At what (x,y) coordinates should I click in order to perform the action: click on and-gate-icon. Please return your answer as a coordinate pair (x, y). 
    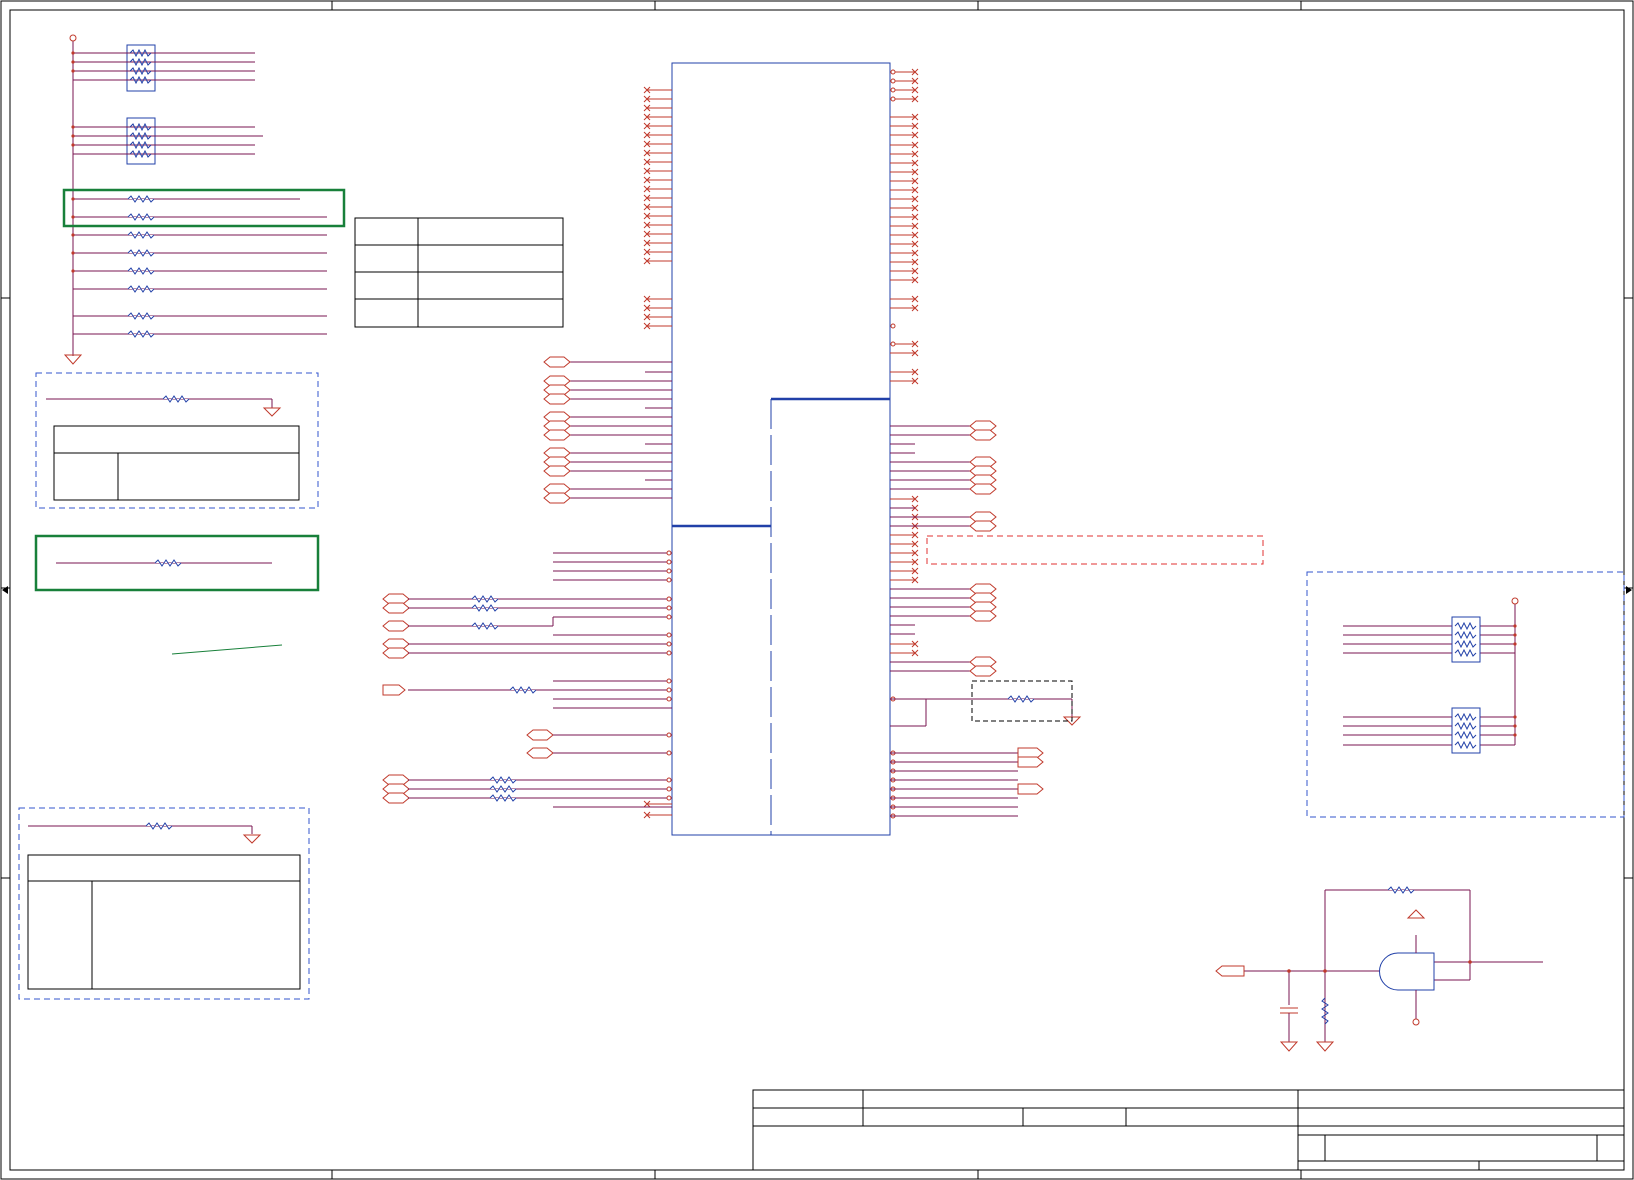
    Looking at the image, I should click on (1407, 971).